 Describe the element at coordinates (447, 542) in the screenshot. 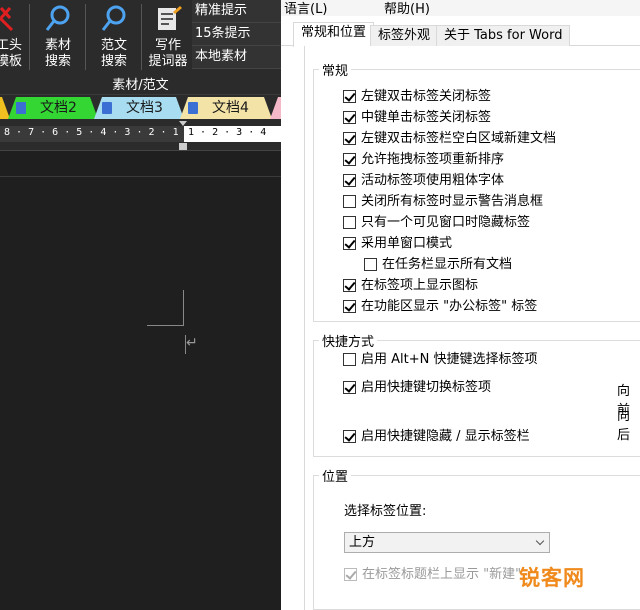

I see `tab-position-select: 上方` at that location.